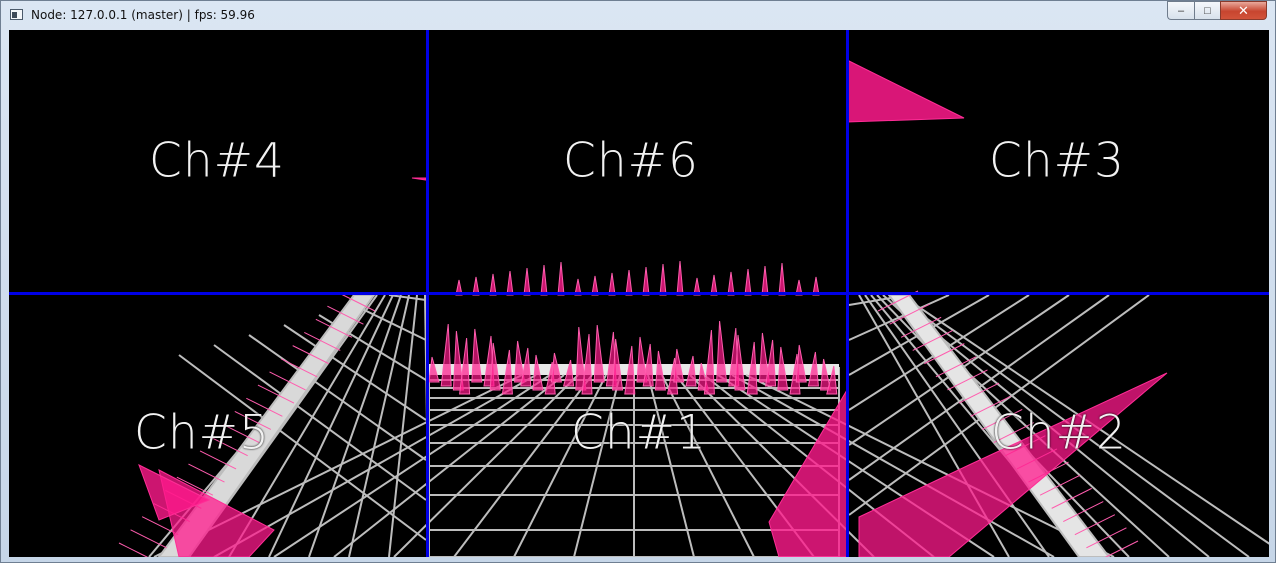  I want to click on channel-label-ch5: Ch#5, so click(202, 433).